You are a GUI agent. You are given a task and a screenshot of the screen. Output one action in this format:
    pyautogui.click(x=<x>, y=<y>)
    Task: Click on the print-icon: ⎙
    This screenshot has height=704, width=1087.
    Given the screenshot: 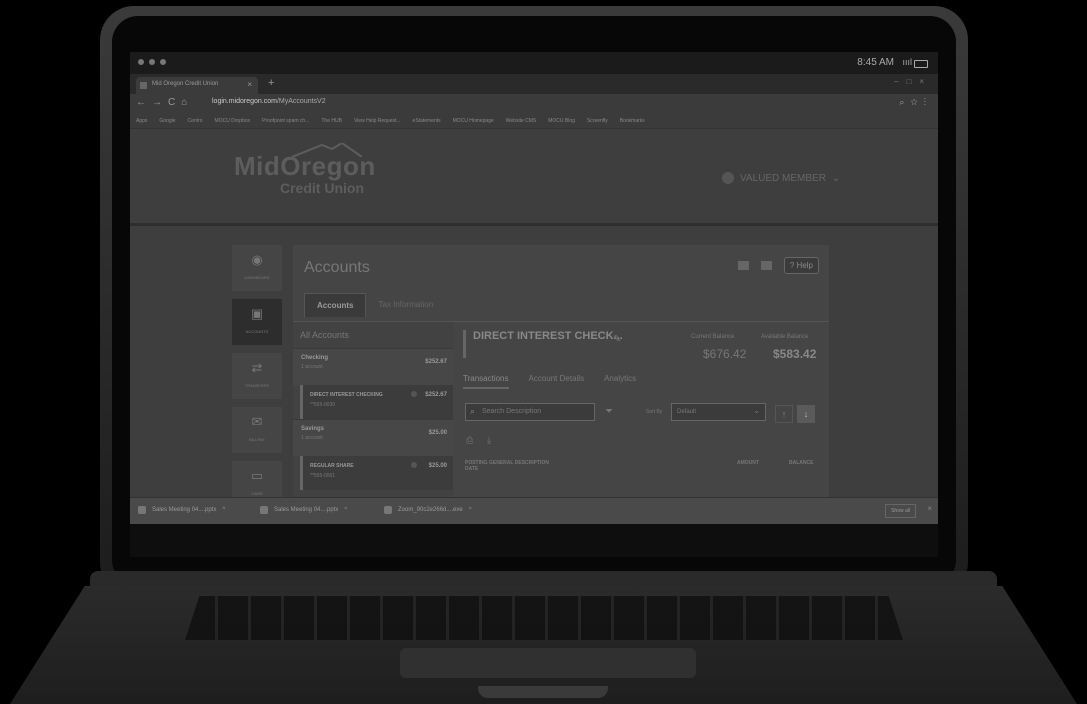 What is the action you would take?
    pyautogui.click(x=469, y=440)
    